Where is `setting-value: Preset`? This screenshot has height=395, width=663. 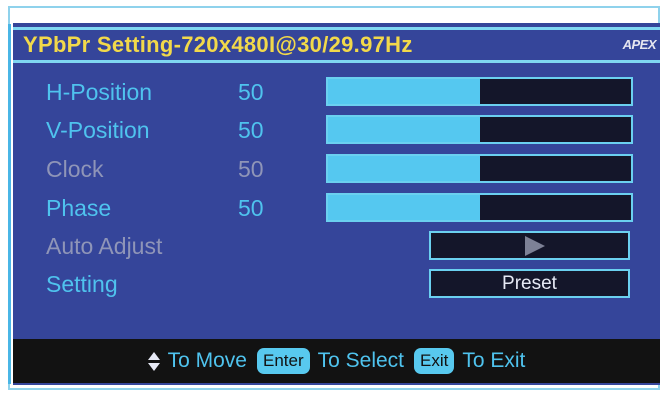 setting-value: Preset is located at coordinates (529, 283).